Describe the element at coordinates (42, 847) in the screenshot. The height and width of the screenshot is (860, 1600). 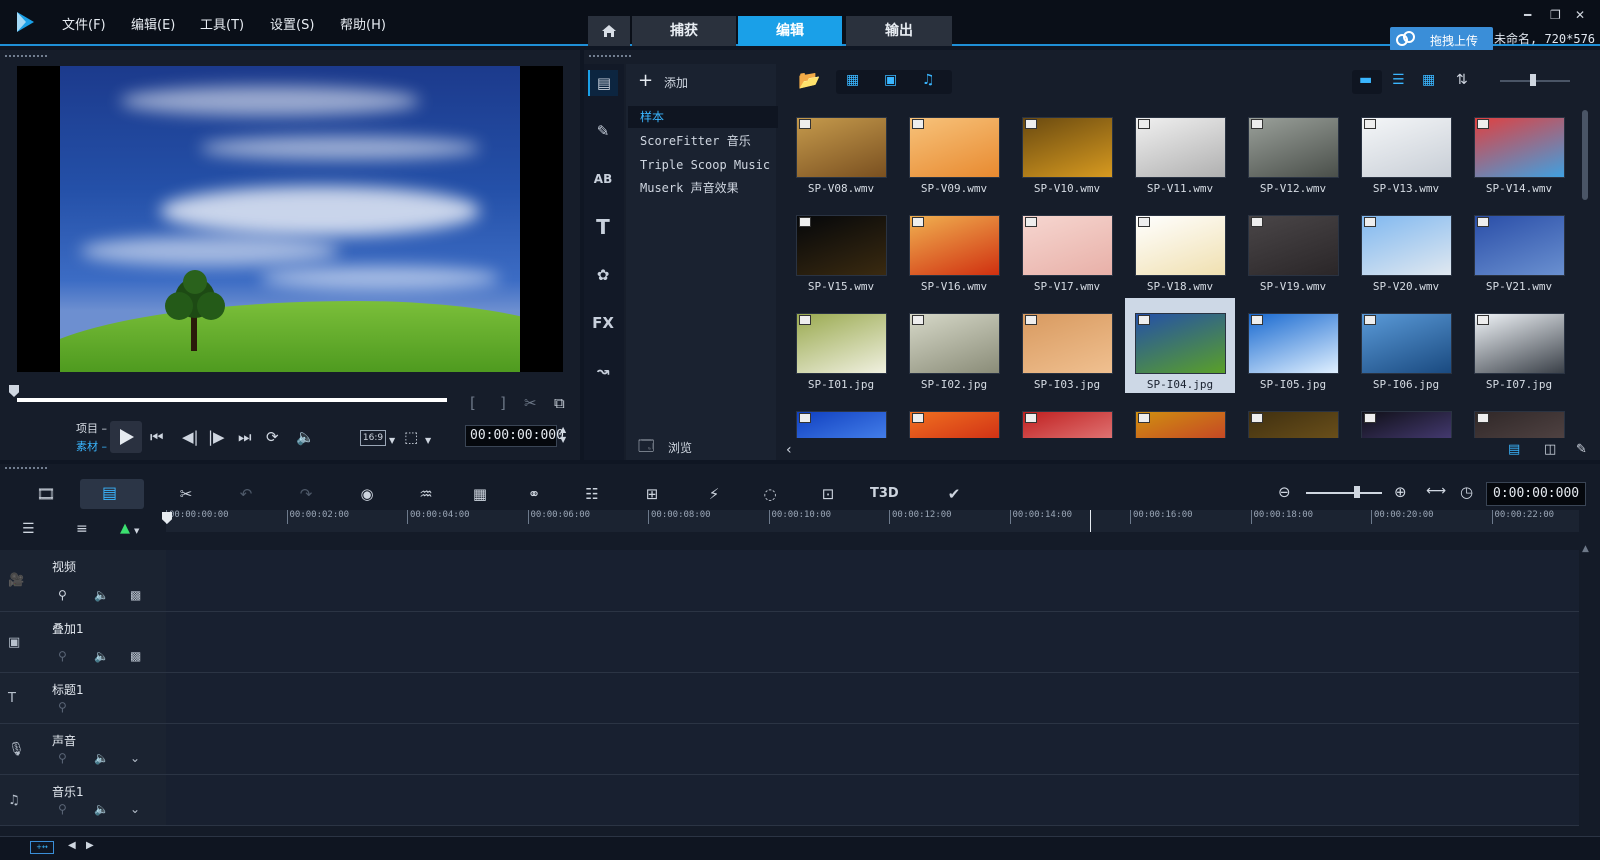
I see `fit-timeline-icon: +↔` at that location.